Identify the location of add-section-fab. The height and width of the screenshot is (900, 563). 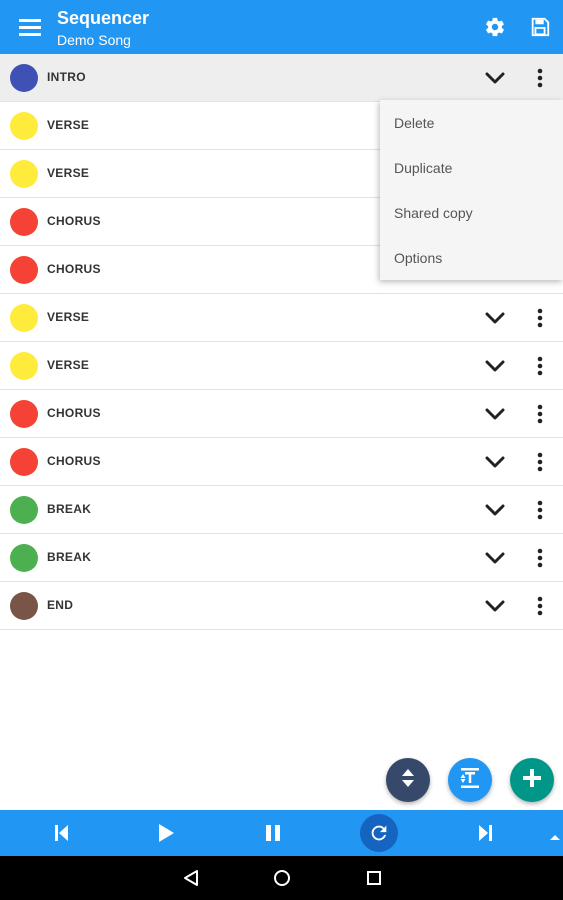
(532, 780).